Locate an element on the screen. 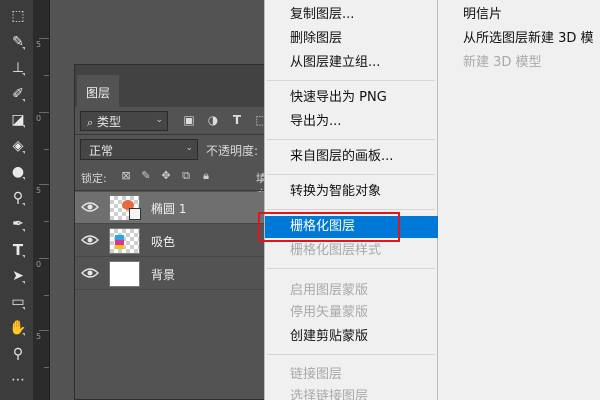 The height and width of the screenshot is (400, 600). brush-tool: ✎ is located at coordinates (18, 42).